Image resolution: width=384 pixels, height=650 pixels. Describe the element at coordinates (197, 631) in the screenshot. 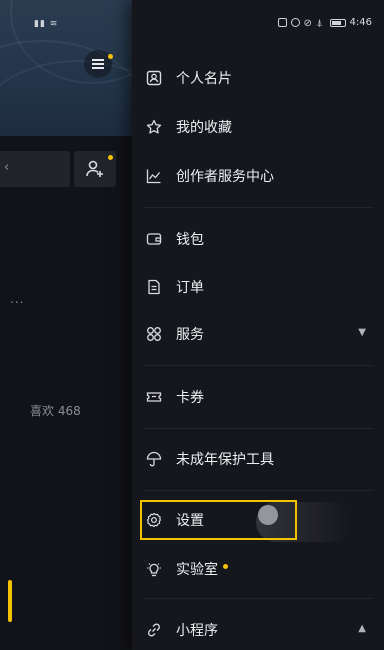

I see `menu-item-label: 小程序` at that location.